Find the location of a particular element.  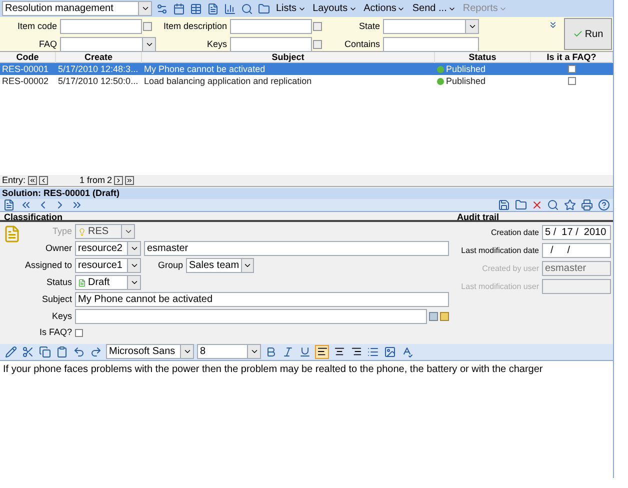

first-icon is located at coordinates (32, 181).